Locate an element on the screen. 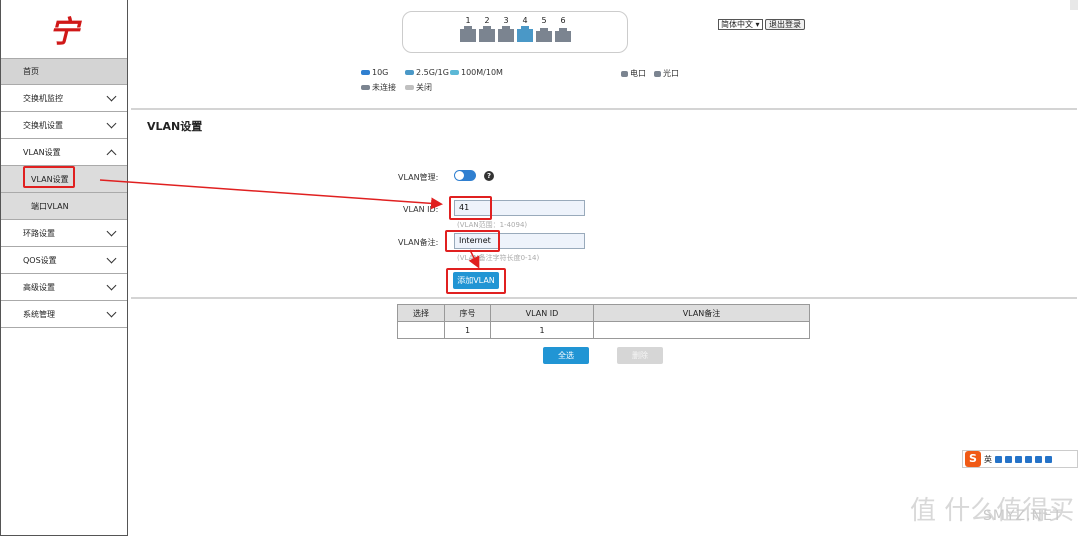 The image size is (1080, 536). punctuation-icon is located at coordinates (998, 459).